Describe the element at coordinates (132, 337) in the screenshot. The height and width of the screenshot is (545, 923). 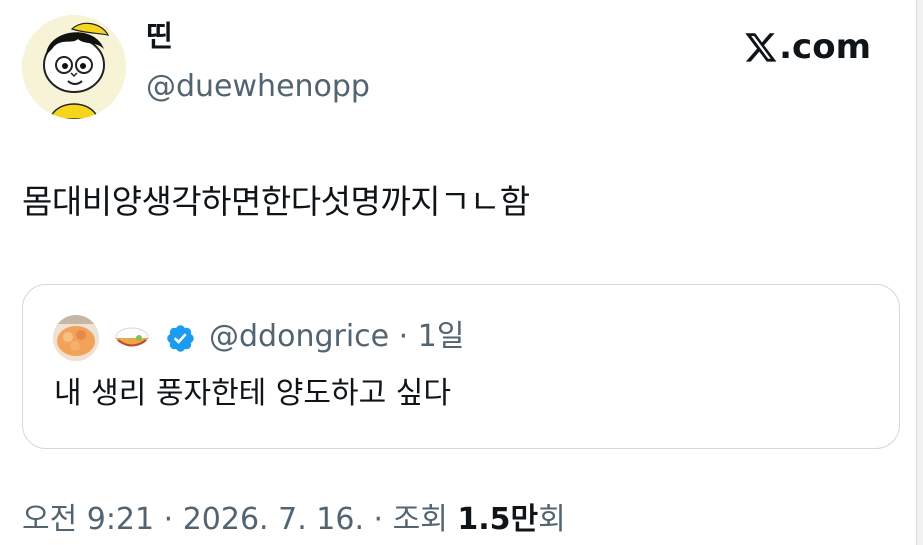
I see `rice-bowl-emoji-icon` at that location.